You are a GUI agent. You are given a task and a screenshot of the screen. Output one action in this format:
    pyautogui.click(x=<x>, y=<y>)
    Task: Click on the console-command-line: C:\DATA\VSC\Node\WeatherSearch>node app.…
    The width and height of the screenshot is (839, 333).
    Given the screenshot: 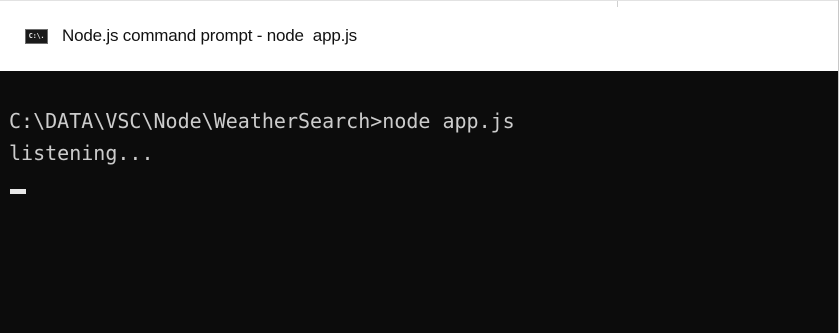 What is the action you would take?
    pyautogui.click(x=262, y=121)
    